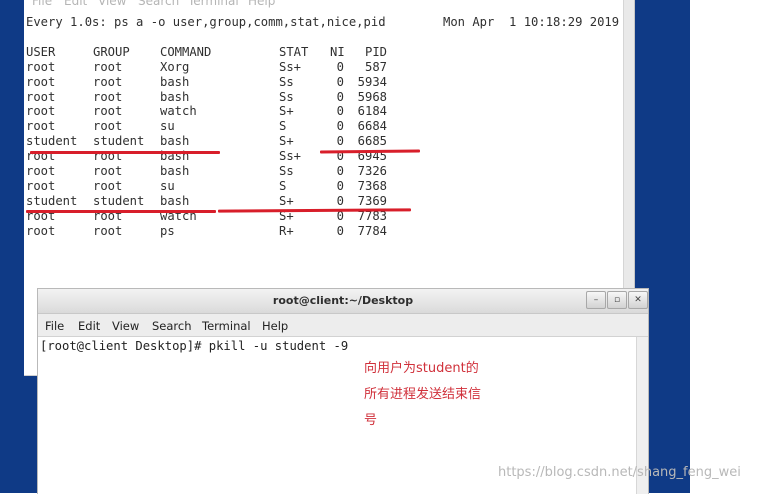  What do you see at coordinates (329, 4) in the screenshot?
I see `watch-terminal-menubar: File Edit View Search Terminal Help` at bounding box center [329, 4].